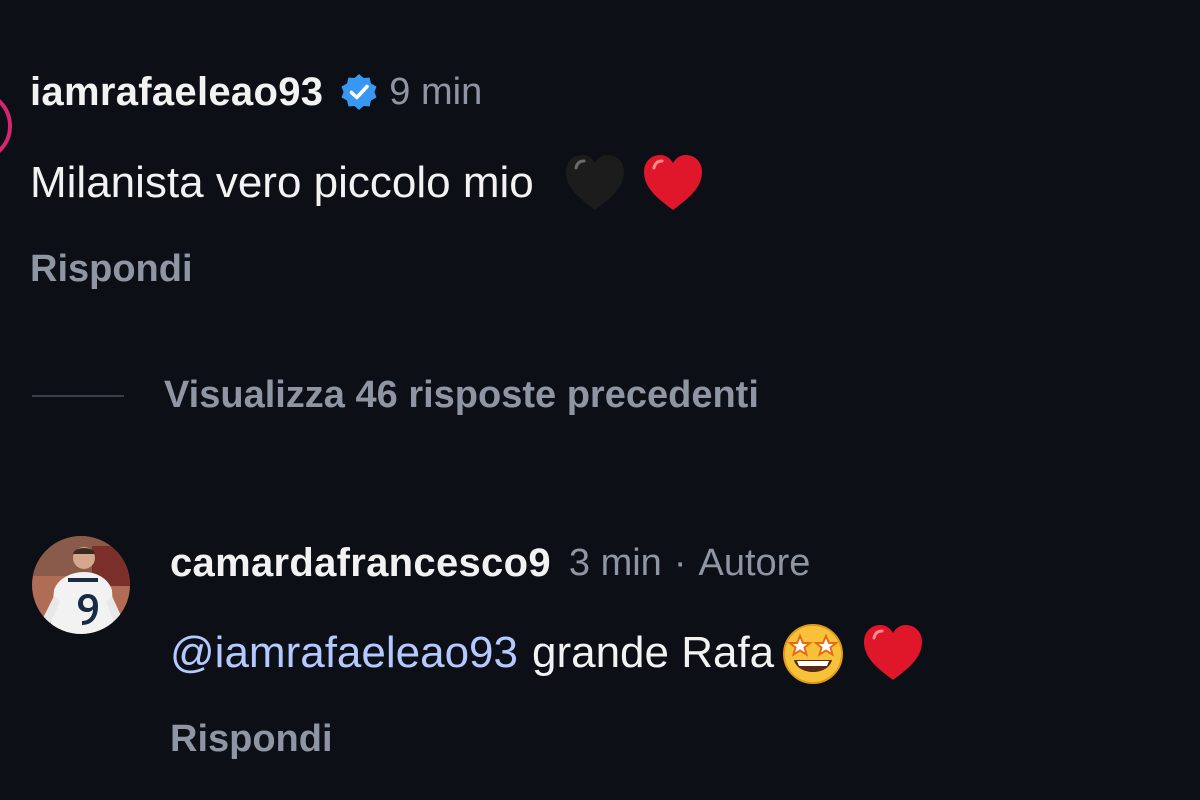  Describe the element at coordinates (344, 653) in the screenshot. I see `mention-link: @iamrafaeleao93` at that location.